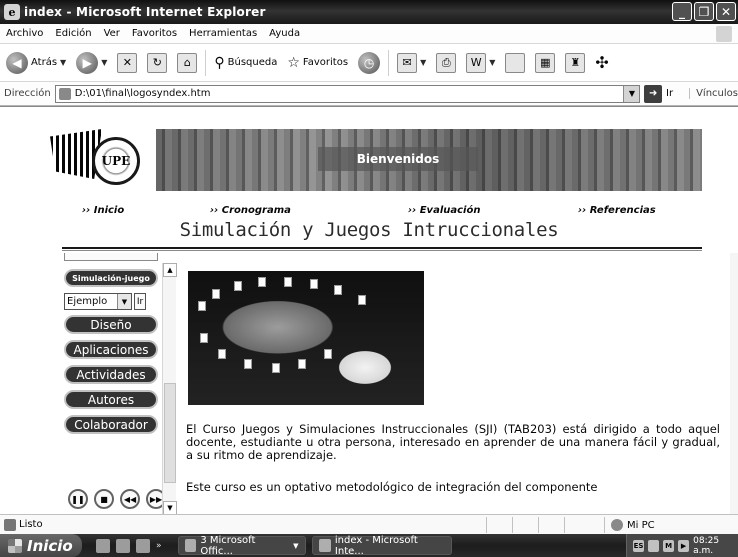 This screenshot has width=738, height=557. Describe the element at coordinates (111, 278) in the screenshot. I see `simulacion-juego-button: Simulación-juego` at that location.